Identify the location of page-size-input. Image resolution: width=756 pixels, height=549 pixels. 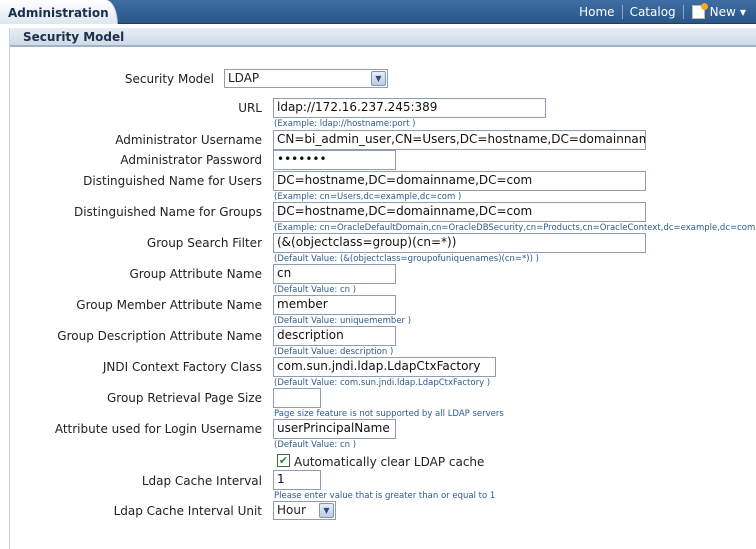
(297, 398).